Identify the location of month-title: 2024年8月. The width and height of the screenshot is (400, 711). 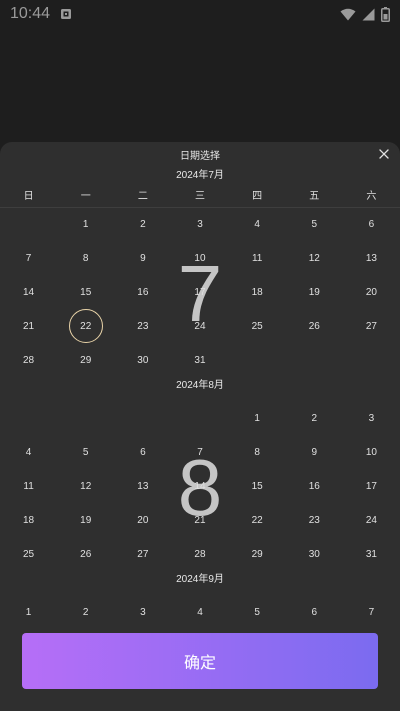
(200, 385).